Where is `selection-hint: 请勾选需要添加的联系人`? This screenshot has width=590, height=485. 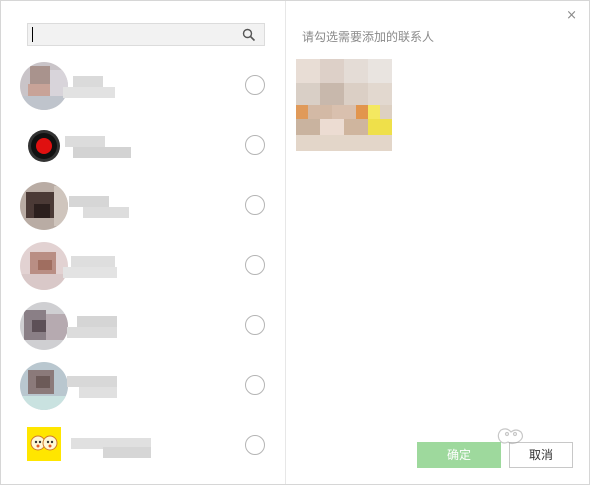
selection-hint: 请勾选需要添加的联系人 is located at coordinates (368, 37).